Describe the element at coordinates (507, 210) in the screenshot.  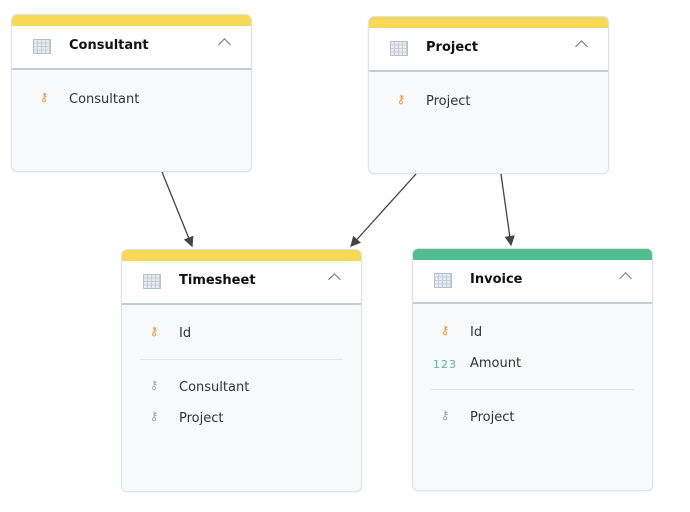
I see `arrow-project-invoice` at that location.